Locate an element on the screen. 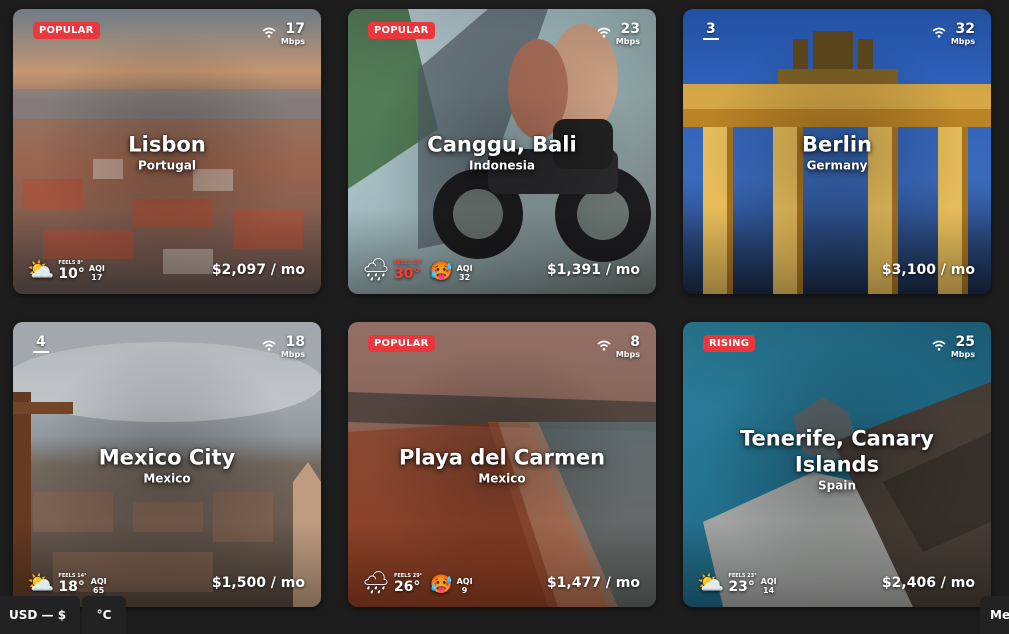 The height and width of the screenshot is (634, 1009). card-title: Playa del Carmen Mexico is located at coordinates (502, 464).